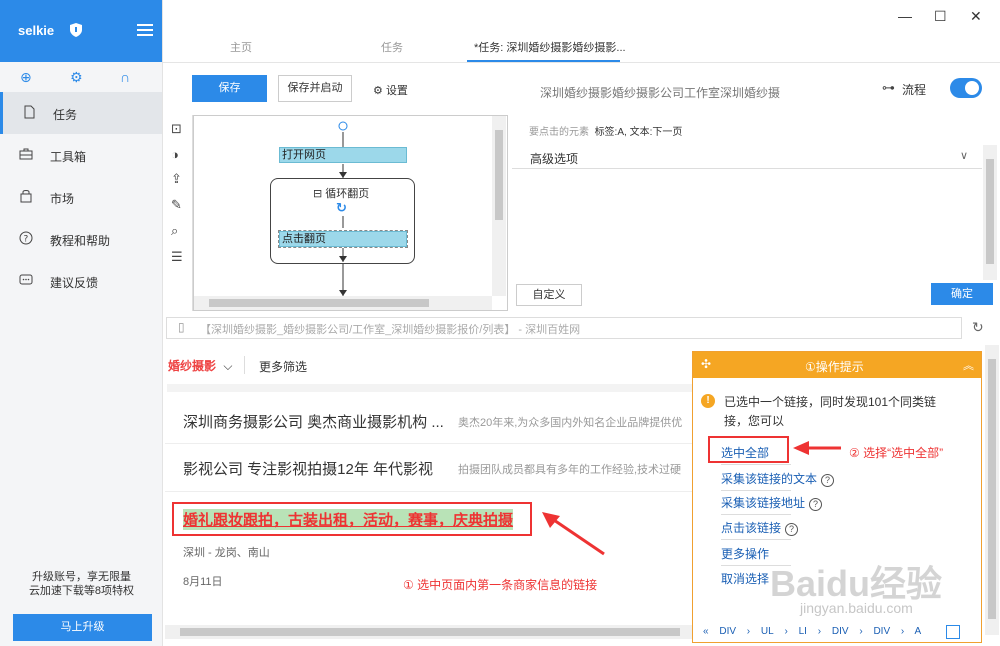  I want to click on more-actions-option: 更多操作, so click(745, 553).